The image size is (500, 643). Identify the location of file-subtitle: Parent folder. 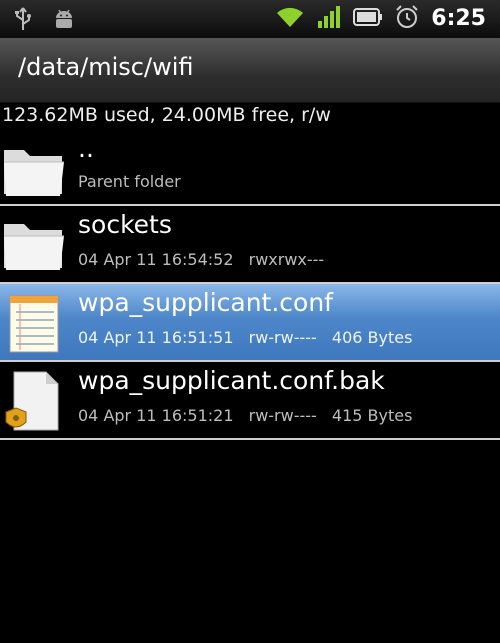
(129, 181).